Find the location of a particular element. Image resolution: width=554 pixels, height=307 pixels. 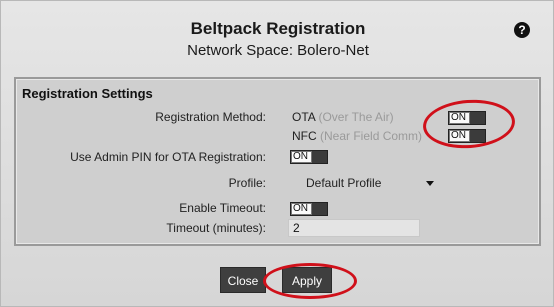

admin-pin-toggle: ON is located at coordinates (309, 157).